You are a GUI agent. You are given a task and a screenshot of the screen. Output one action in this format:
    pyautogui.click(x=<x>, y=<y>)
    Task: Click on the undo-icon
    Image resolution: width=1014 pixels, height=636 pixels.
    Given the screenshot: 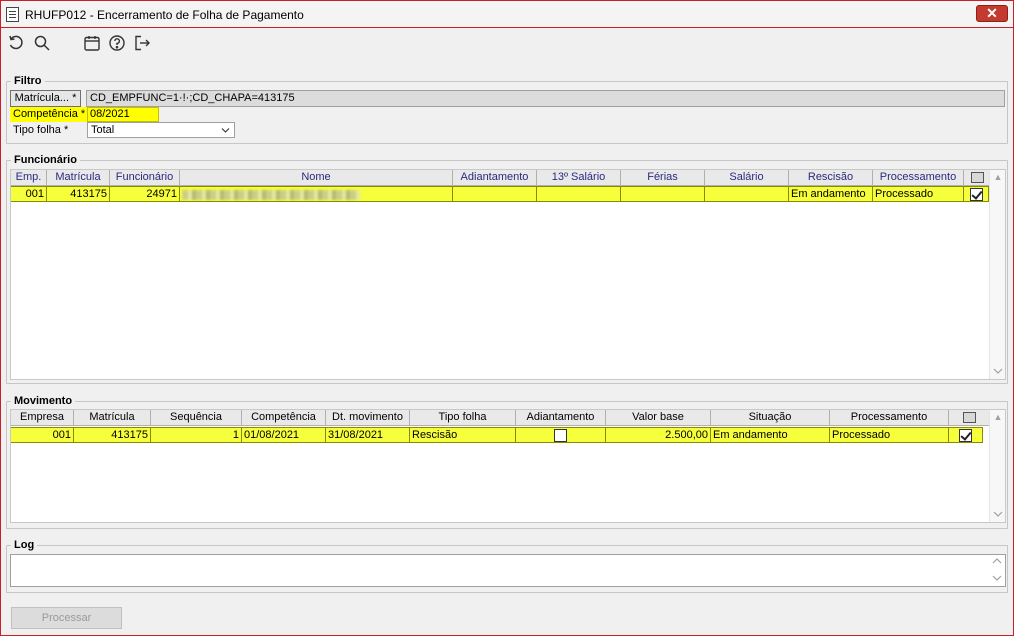 What is the action you would take?
    pyautogui.click(x=16, y=43)
    